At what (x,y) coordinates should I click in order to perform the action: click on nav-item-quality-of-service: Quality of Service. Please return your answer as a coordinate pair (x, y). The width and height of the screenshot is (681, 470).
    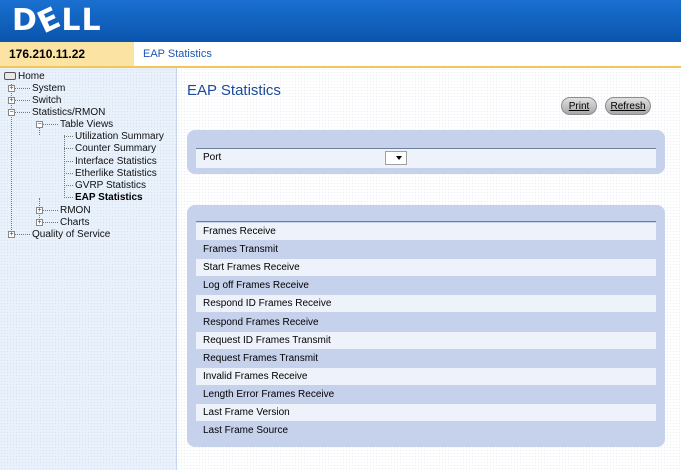
    Looking at the image, I should click on (71, 234).